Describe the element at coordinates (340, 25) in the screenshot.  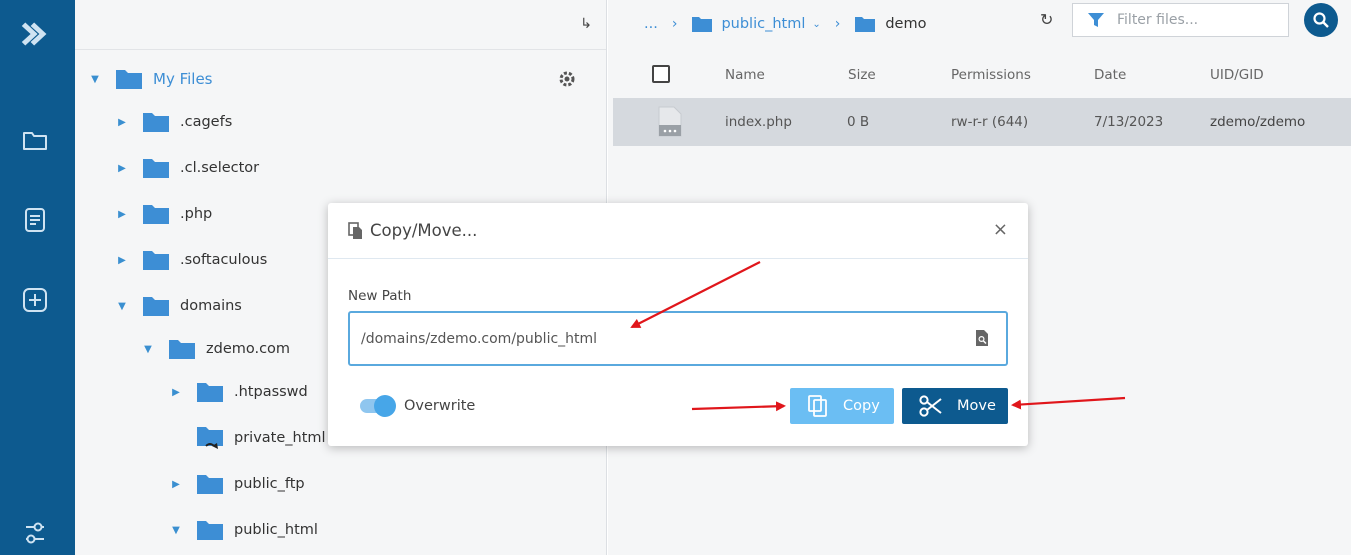
I see `tree-toolbar: ↳` at that location.